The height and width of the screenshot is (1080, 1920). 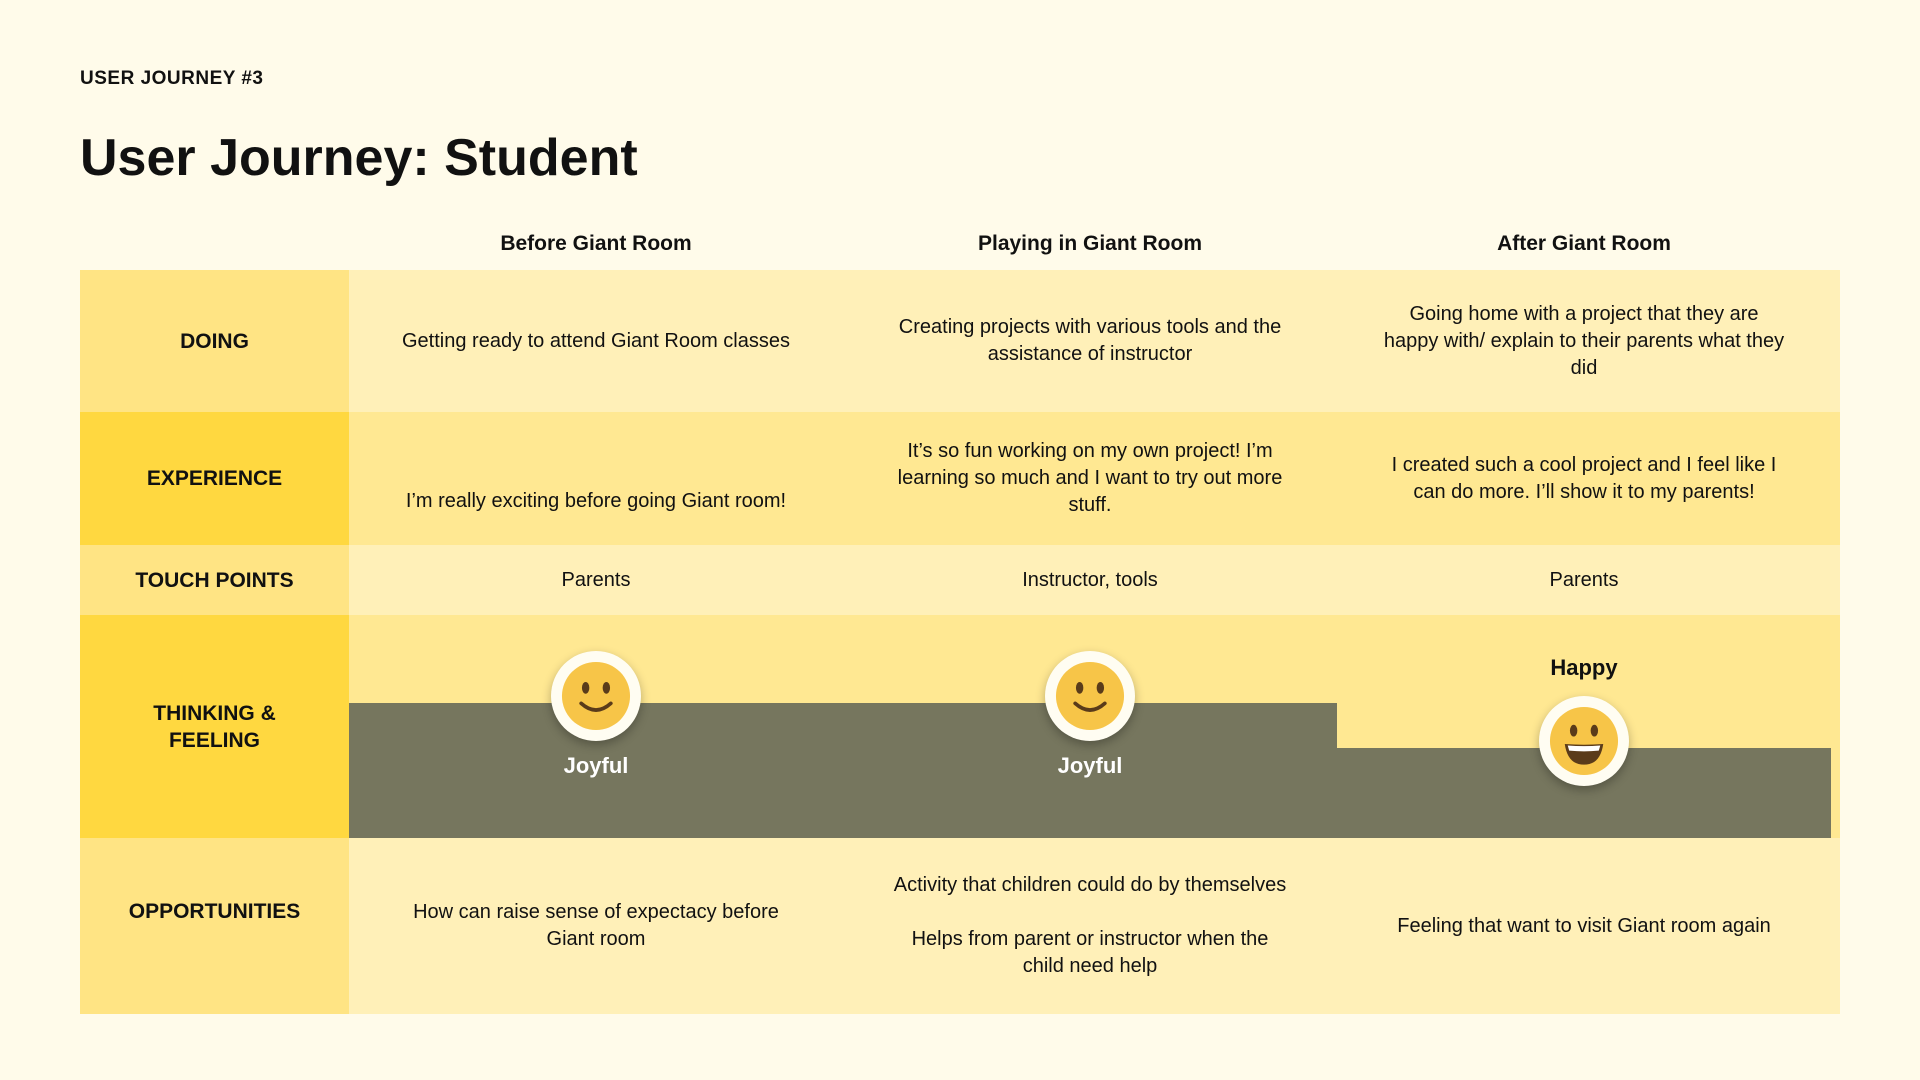 What do you see at coordinates (1090, 579) in the screenshot?
I see `touch-points-cell-playing: Instructor, tools` at bounding box center [1090, 579].